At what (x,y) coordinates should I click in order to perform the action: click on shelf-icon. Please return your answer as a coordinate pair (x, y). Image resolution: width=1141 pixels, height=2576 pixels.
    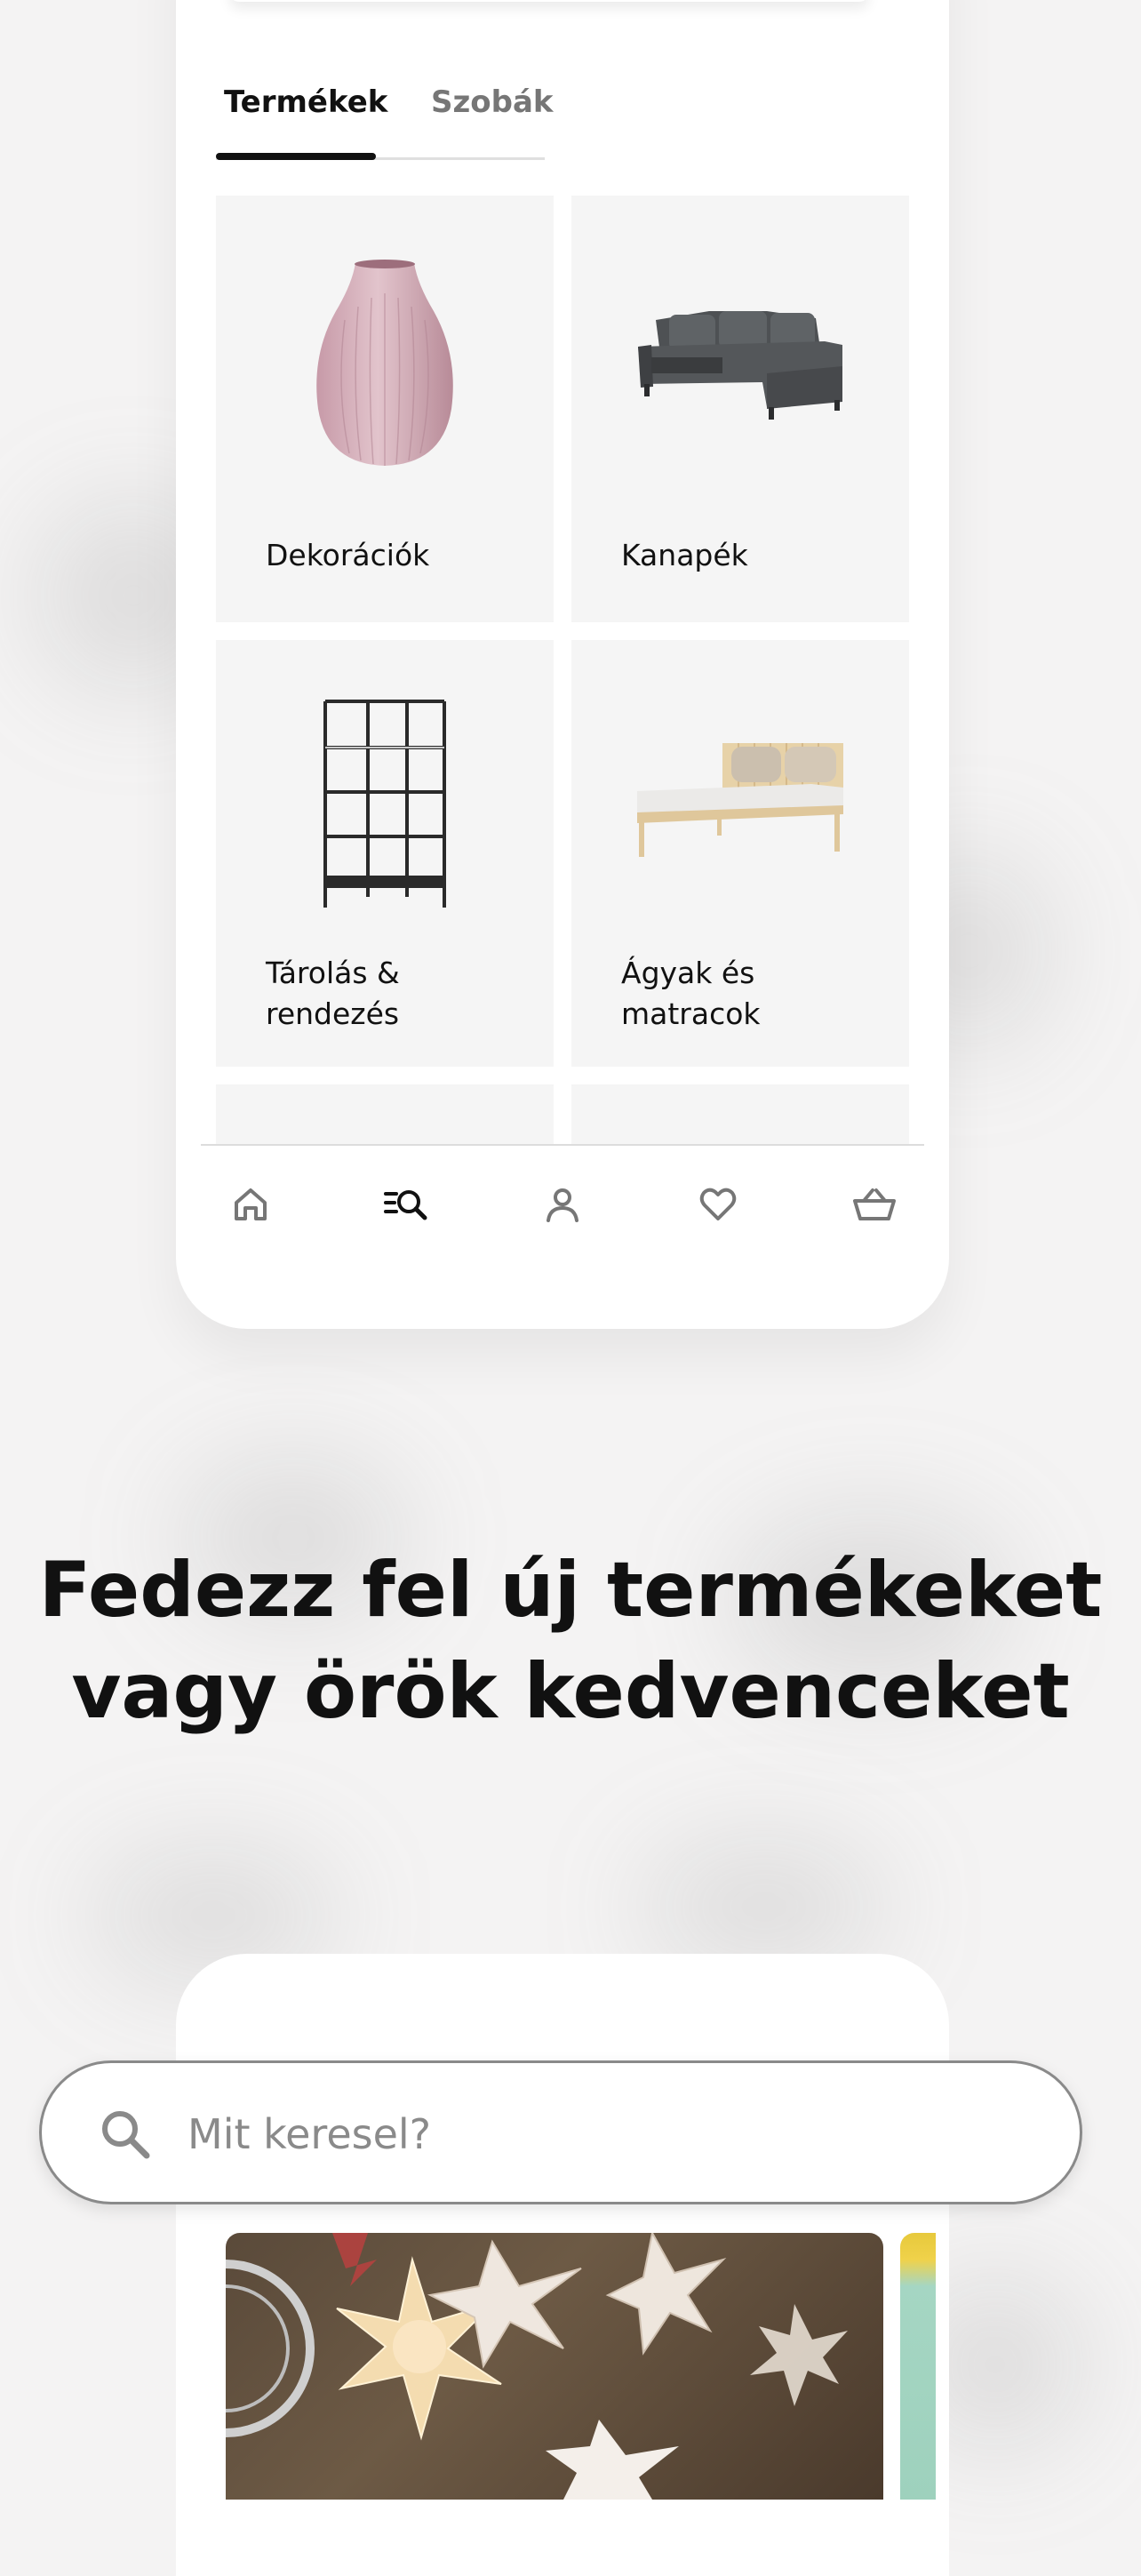
    Looking at the image, I should click on (384, 804).